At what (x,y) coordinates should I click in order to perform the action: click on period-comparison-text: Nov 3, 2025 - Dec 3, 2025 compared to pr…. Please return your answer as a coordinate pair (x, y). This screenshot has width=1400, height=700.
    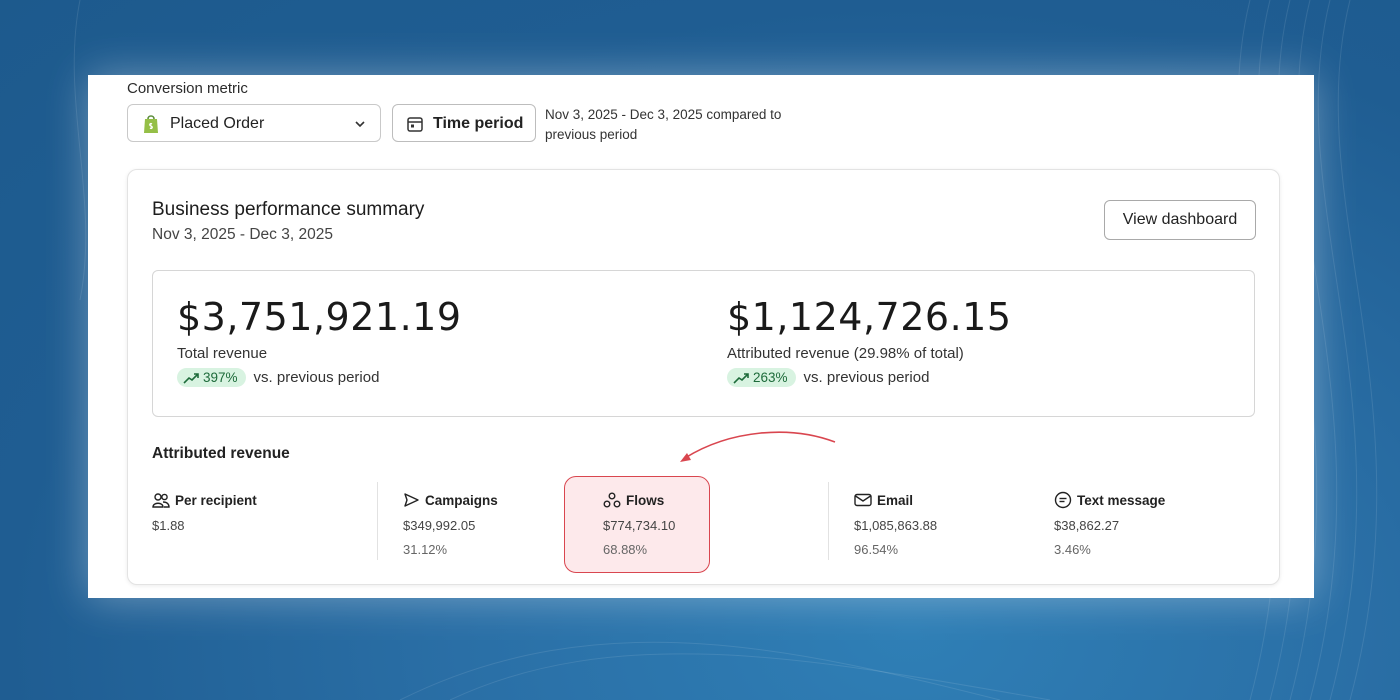
    Looking at the image, I should click on (675, 125).